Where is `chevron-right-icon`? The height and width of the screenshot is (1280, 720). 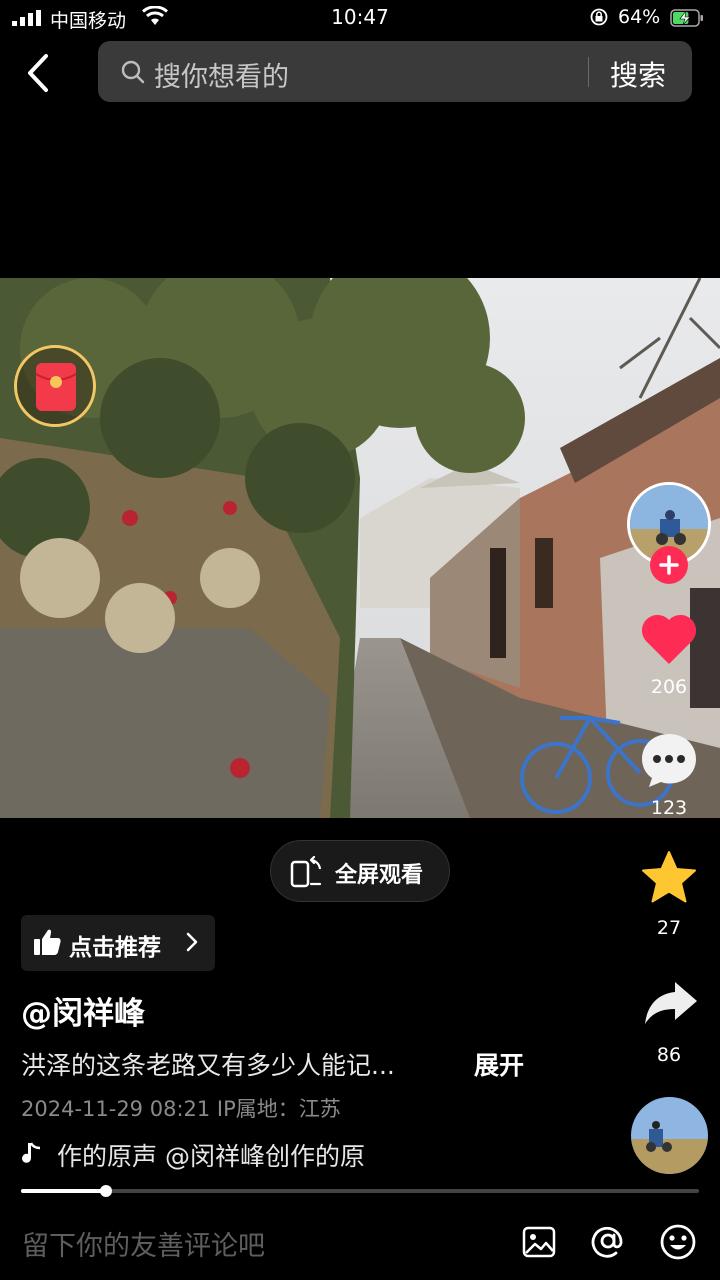
chevron-right-icon is located at coordinates (192, 942).